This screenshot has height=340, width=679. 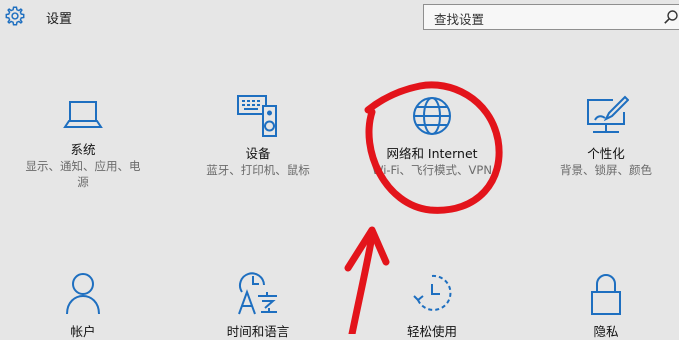 What do you see at coordinates (605, 136) in the screenshot?
I see `tile-personalization: 个性化 背景、锁屏、颜色` at bounding box center [605, 136].